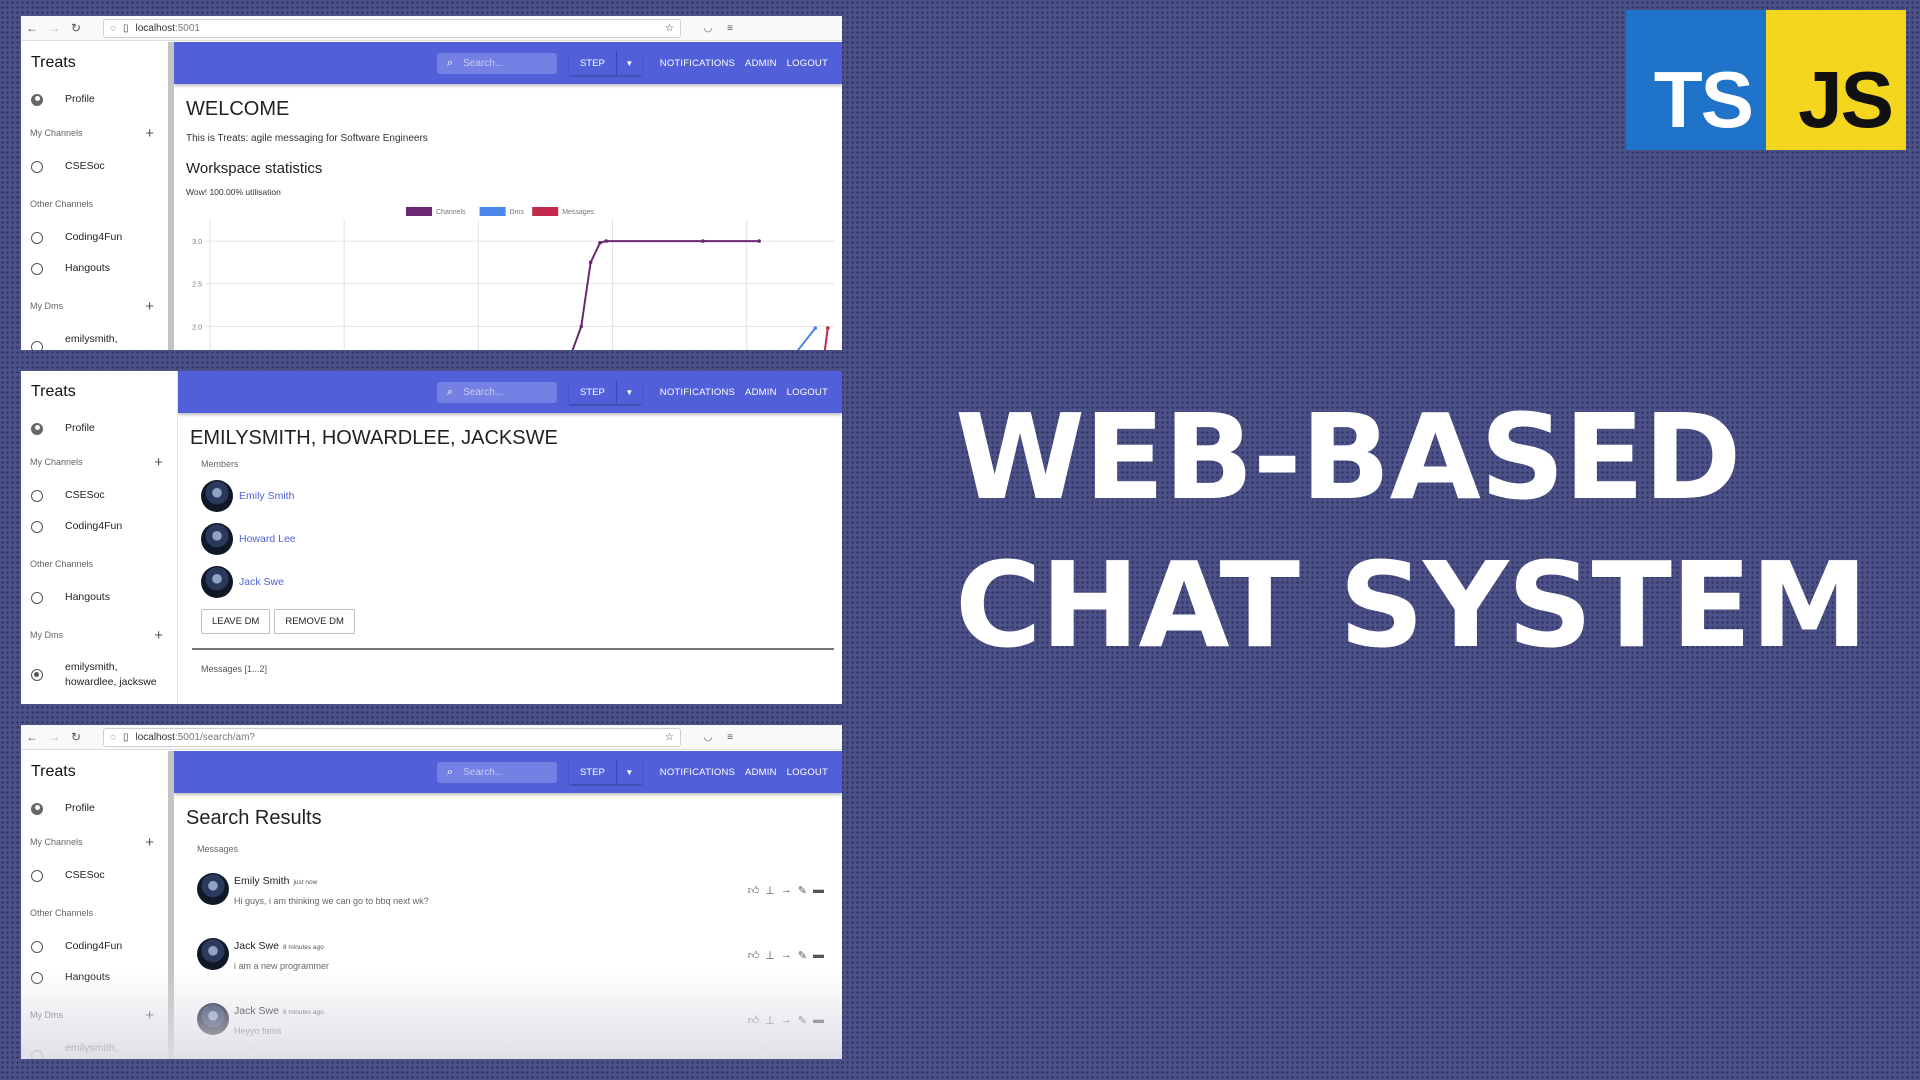 This screenshot has height=1080, width=1920. Describe the element at coordinates (374, 438) in the screenshot. I see `dm-title: EMILYSMITH, HOWARDLEE, JACKSWE` at that location.